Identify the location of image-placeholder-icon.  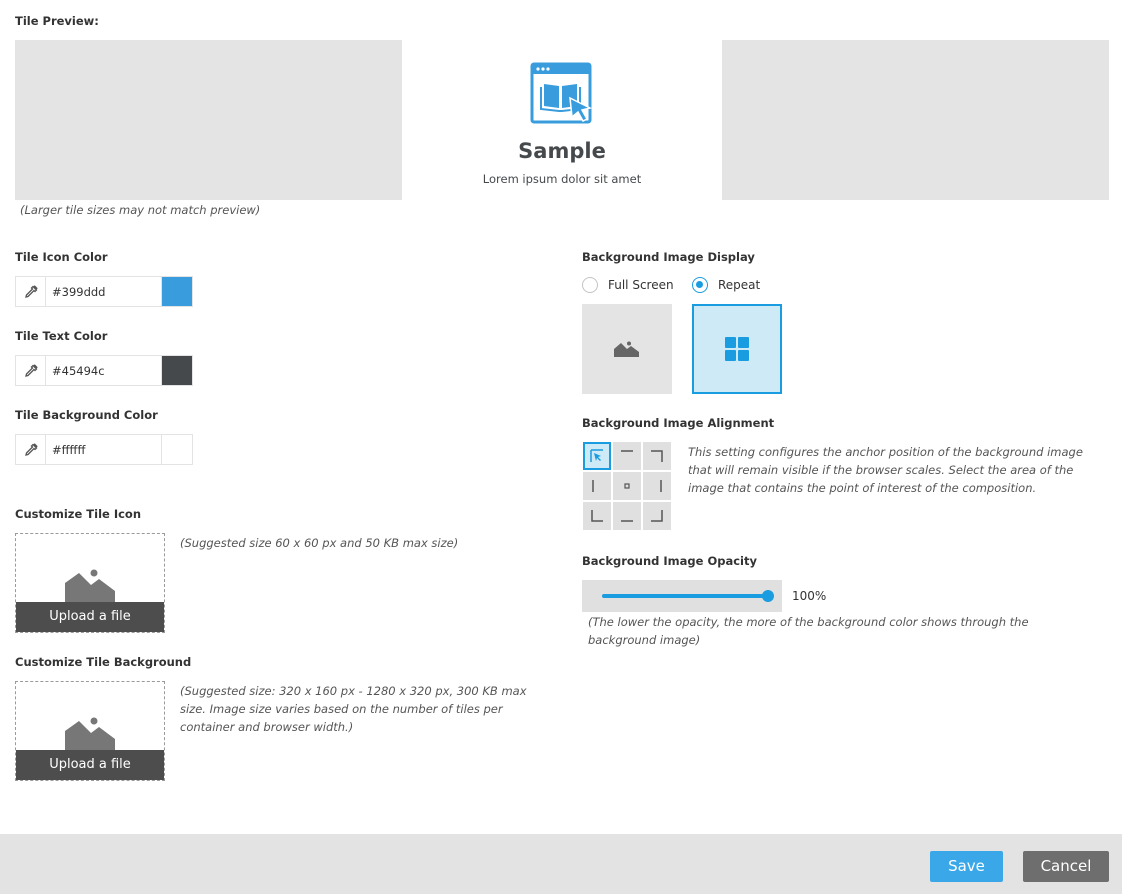
(626, 349).